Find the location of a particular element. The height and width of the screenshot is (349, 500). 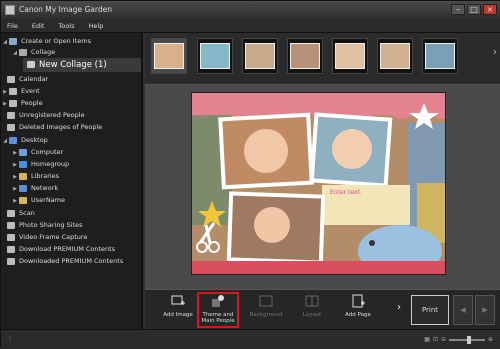

sidebar-item-event: ▶ Event is located at coordinates (20, 91).